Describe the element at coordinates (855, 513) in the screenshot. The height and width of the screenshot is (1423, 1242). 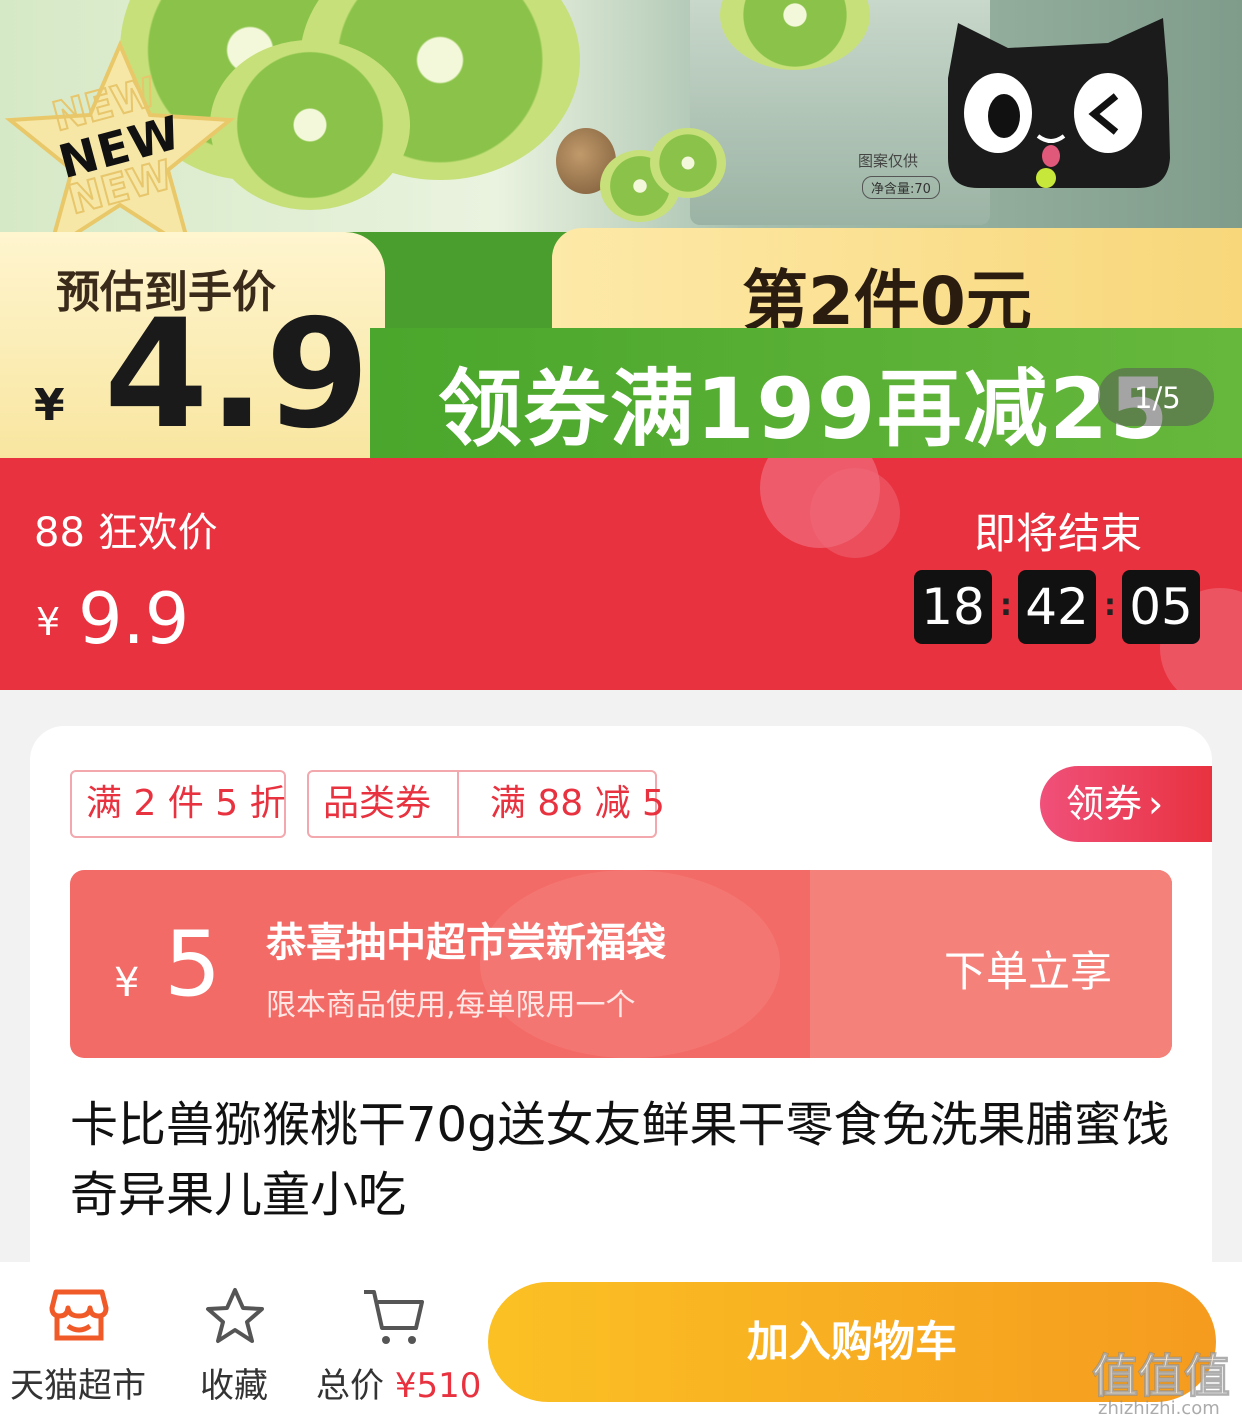
I see `flower-decoration` at that location.